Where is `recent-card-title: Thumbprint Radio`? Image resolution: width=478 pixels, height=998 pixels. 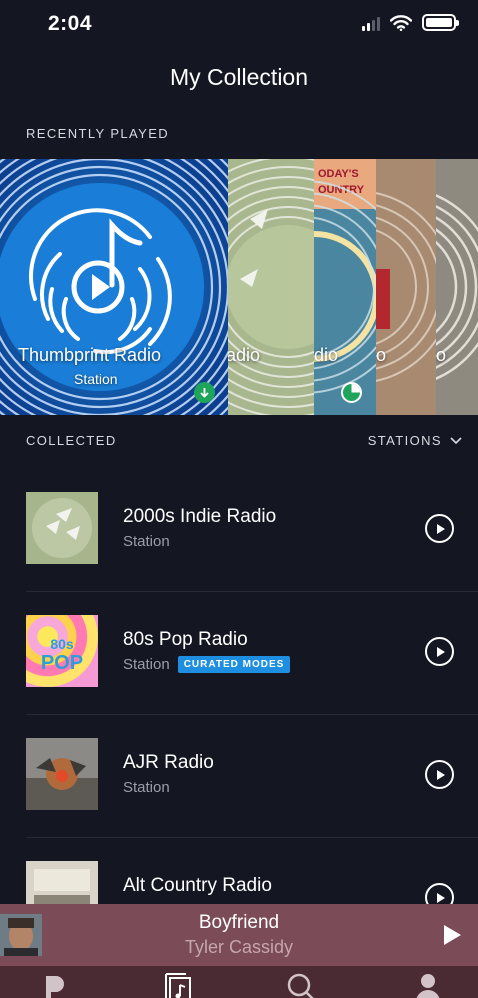
recent-card-title: Thumbprint Radio is located at coordinates (90, 355).